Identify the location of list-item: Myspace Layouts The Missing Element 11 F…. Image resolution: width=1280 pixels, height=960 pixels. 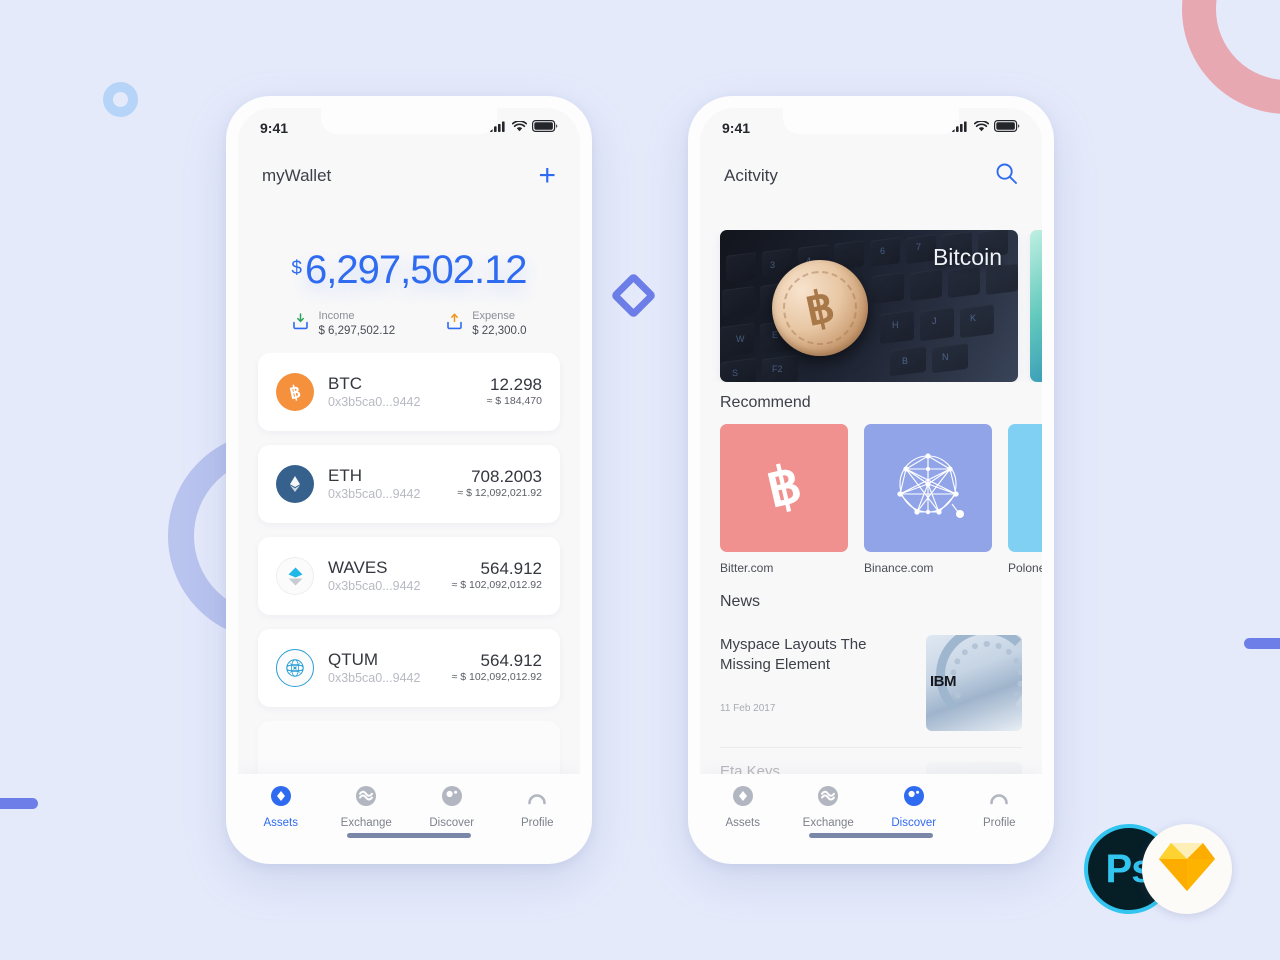
(871, 684).